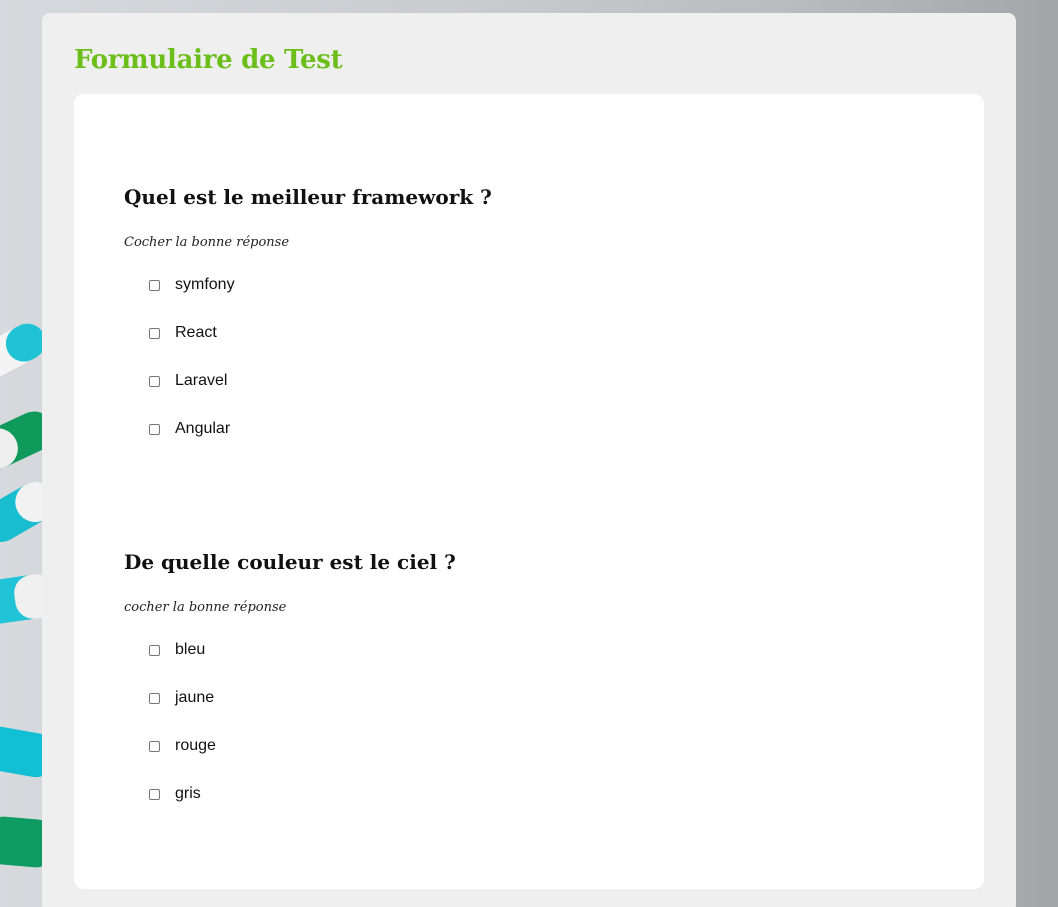 This screenshot has width=1058, height=907. I want to click on option-symfony: symfony, so click(192, 285).